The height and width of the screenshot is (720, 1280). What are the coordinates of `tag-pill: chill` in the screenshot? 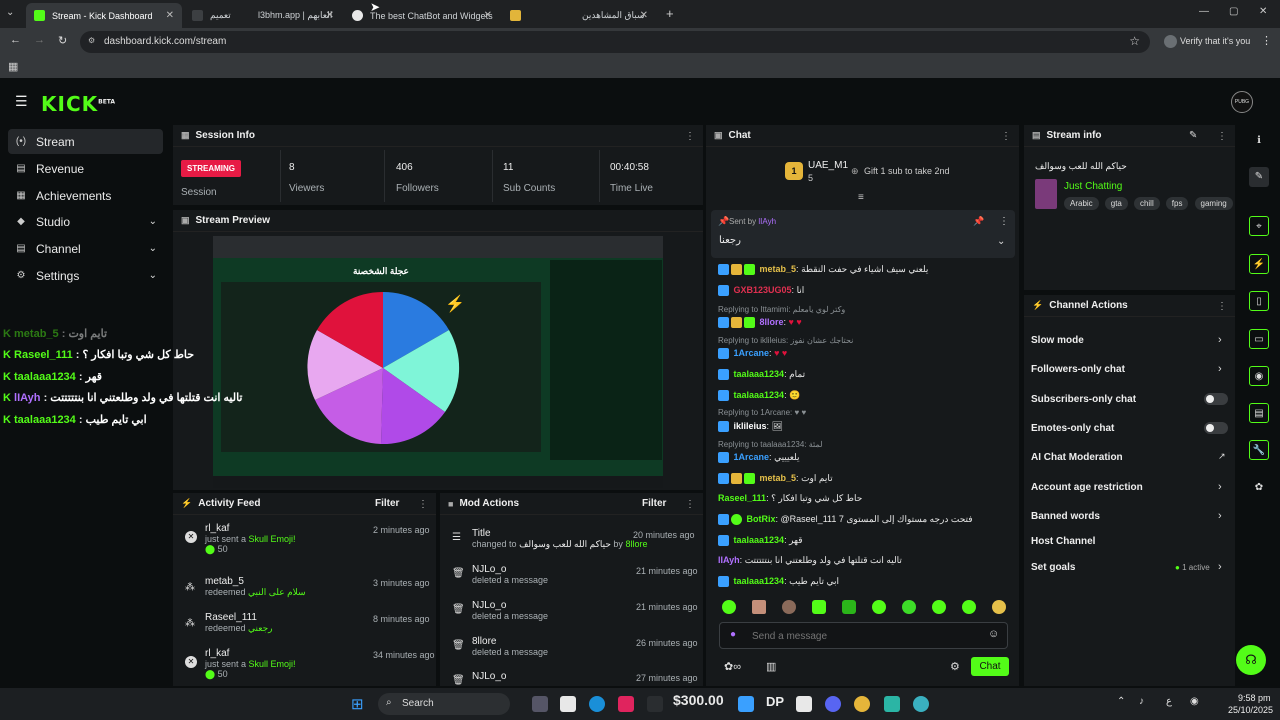 It's located at (1146, 203).